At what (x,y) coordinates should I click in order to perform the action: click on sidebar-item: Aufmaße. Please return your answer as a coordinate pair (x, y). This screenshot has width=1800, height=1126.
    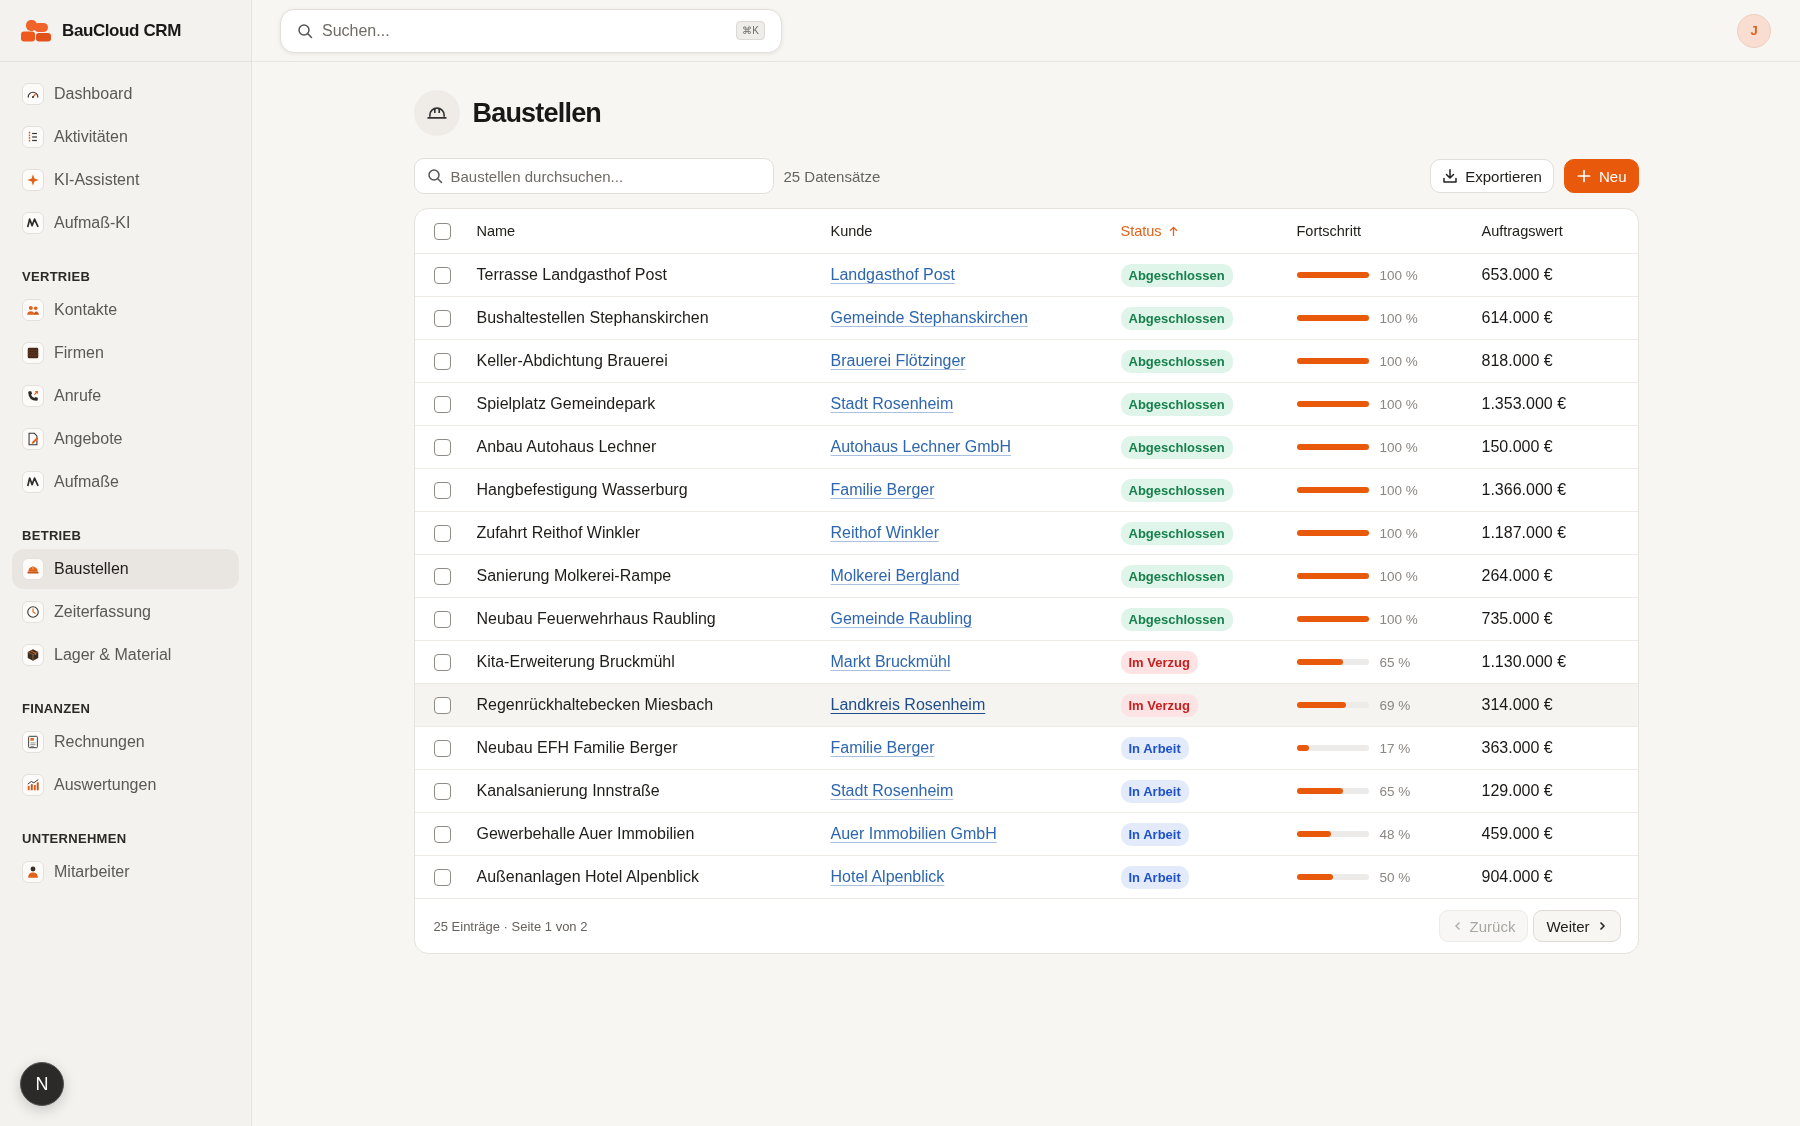
    Looking at the image, I should click on (125, 482).